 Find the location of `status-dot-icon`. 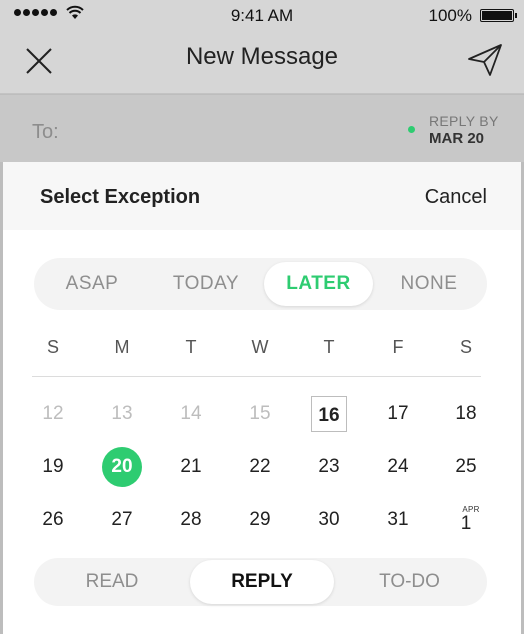

status-dot-icon is located at coordinates (411, 129).